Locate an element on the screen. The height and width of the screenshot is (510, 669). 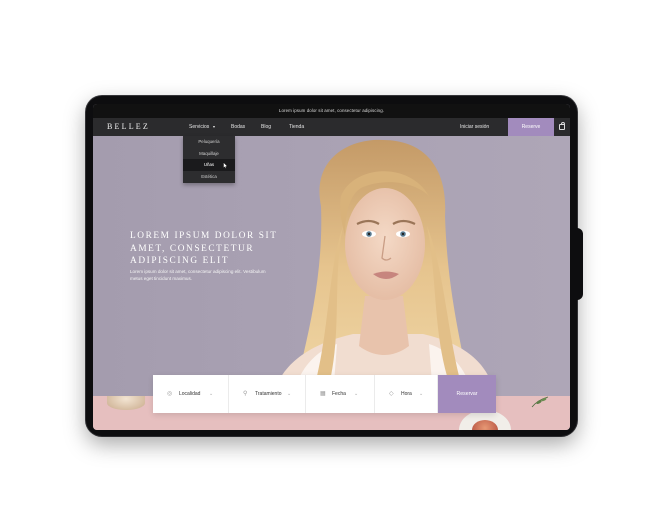
dropdown-item-estetica: Estética is located at coordinates (209, 177).